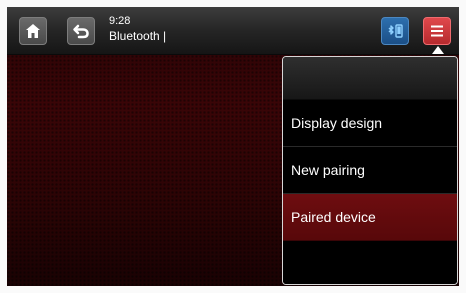 The image size is (466, 293). I want to click on back-icon, so click(81, 31).